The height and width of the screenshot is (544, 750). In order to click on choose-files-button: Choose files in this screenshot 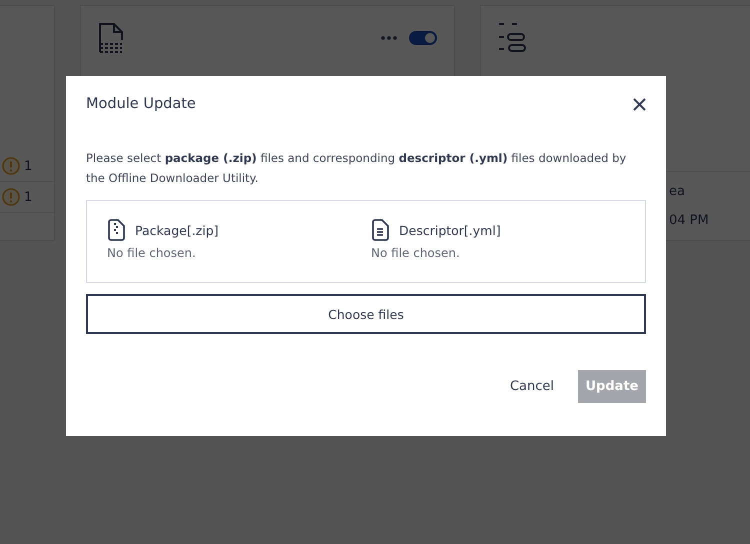, I will do `click(366, 314)`.